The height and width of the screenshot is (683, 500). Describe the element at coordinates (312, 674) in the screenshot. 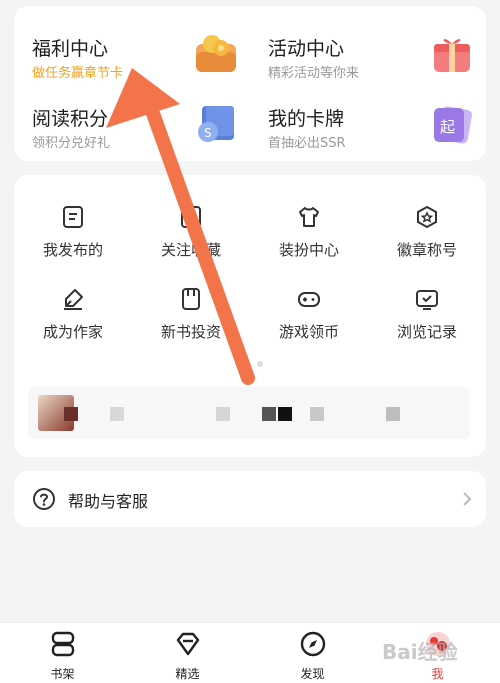

I see `tab-label: 发现` at that location.